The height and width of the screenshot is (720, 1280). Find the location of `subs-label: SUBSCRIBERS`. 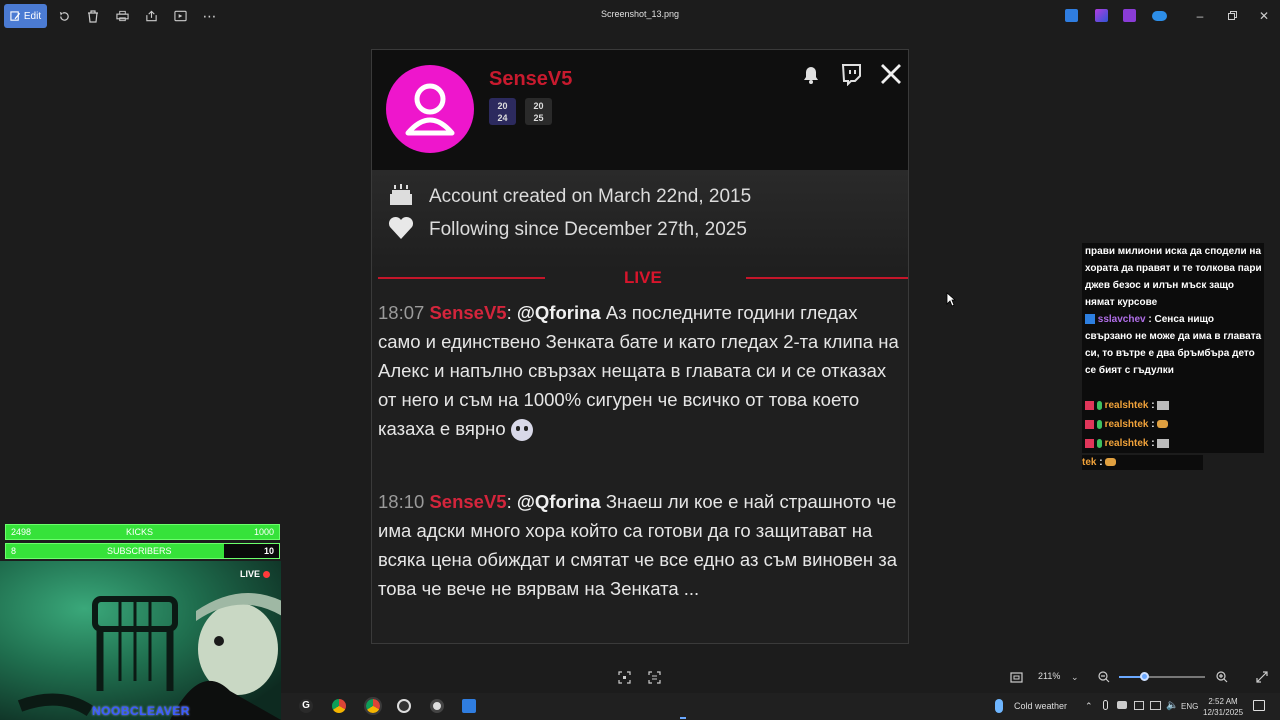

subs-label: SUBSCRIBERS is located at coordinates (139, 551).